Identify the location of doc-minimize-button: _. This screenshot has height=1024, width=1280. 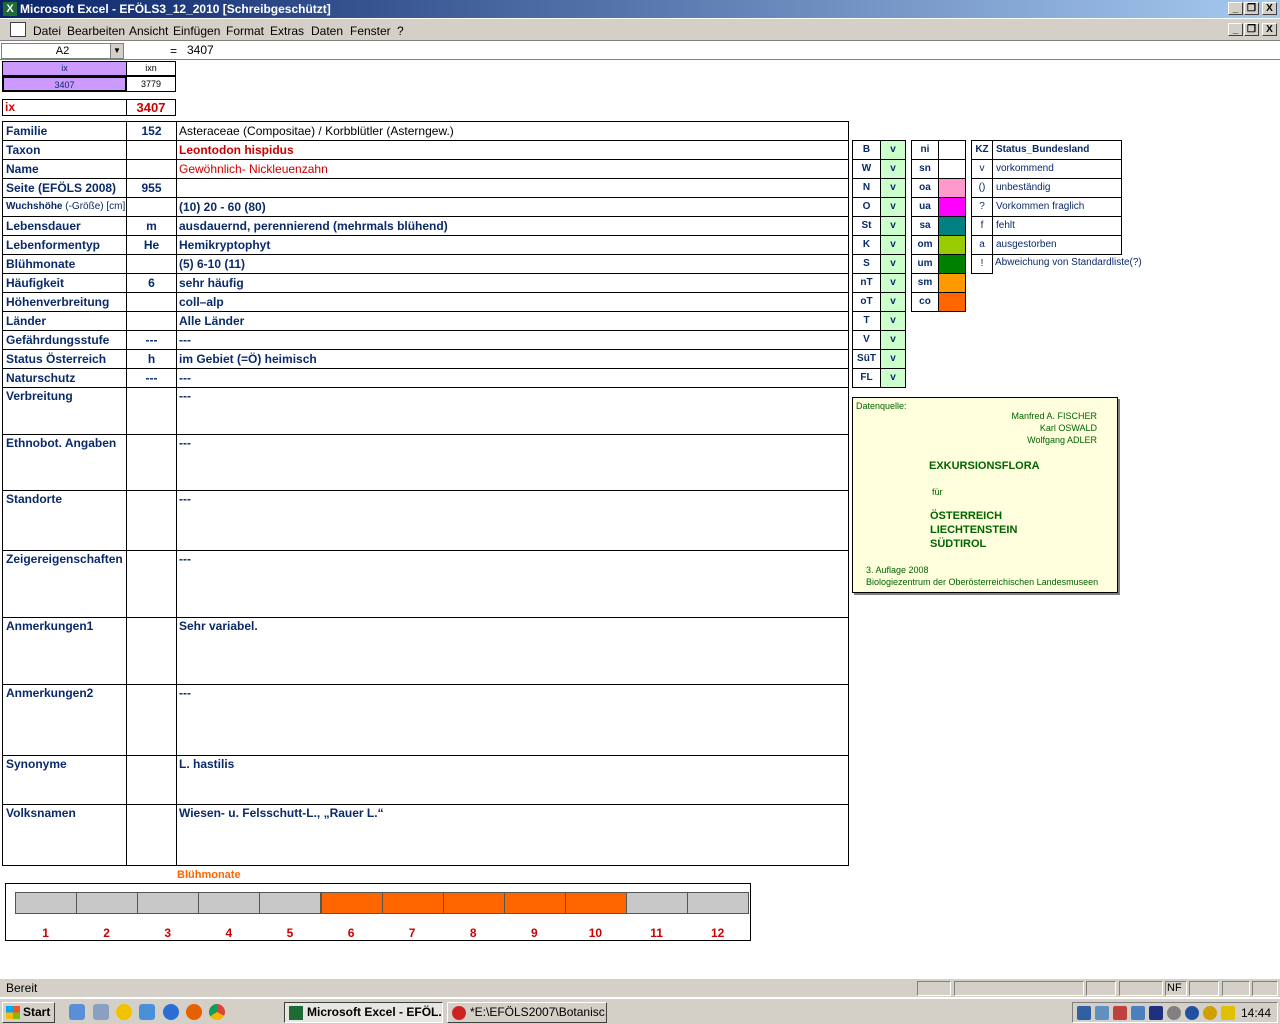
(1235, 29).